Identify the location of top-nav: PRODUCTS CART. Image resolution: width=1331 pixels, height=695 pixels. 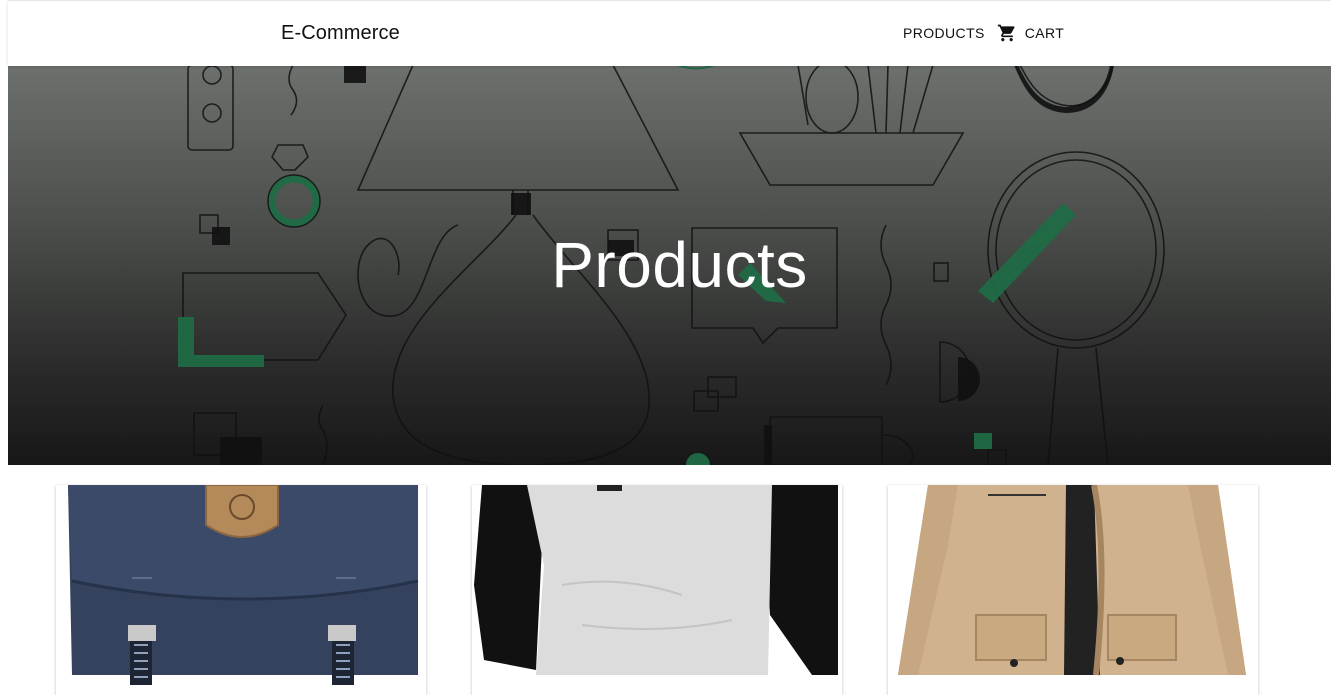
(983, 33).